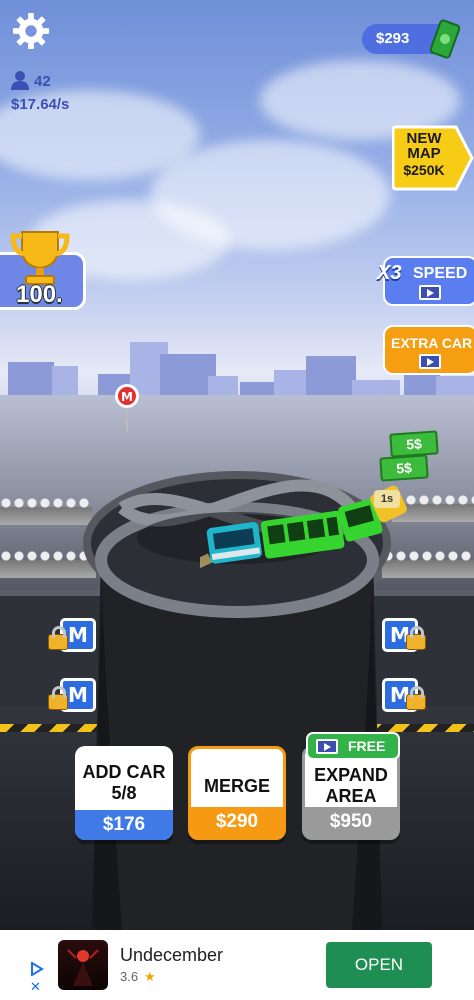 The image size is (474, 1000). Describe the element at coordinates (127, 397) in the screenshot. I see `svg-text: M` at that location.